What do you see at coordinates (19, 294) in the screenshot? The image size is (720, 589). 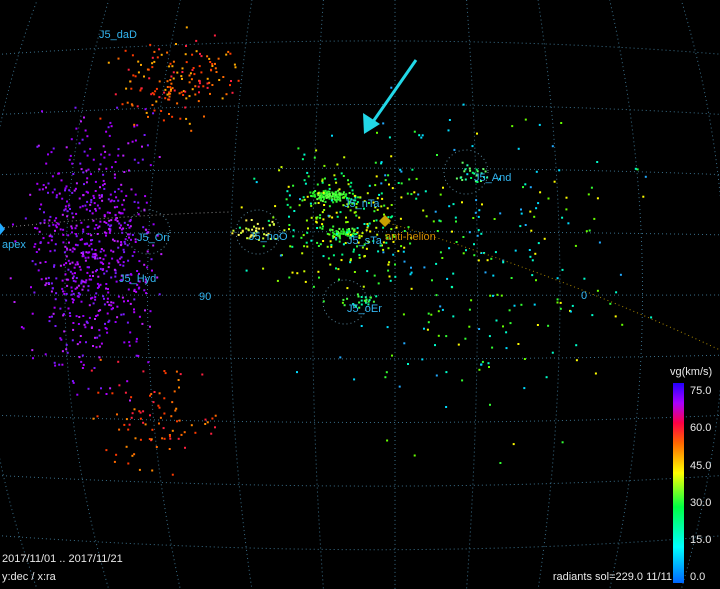 I see `grid-meridian` at bounding box center [19, 294].